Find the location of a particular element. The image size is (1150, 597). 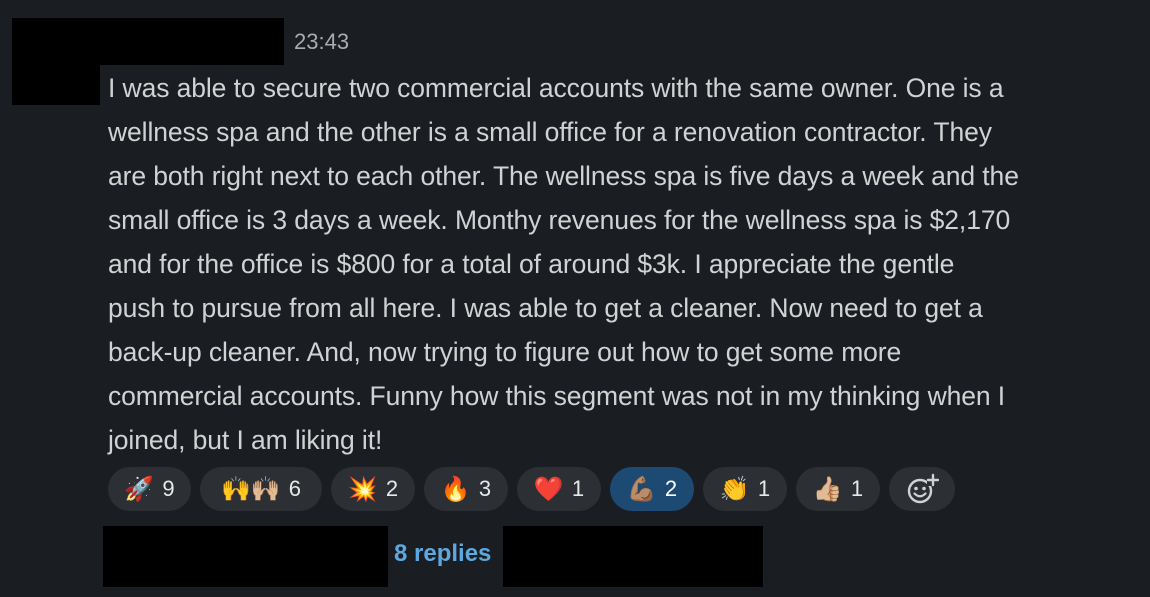

reaction-collision: 💥 2 is located at coordinates (373, 489).